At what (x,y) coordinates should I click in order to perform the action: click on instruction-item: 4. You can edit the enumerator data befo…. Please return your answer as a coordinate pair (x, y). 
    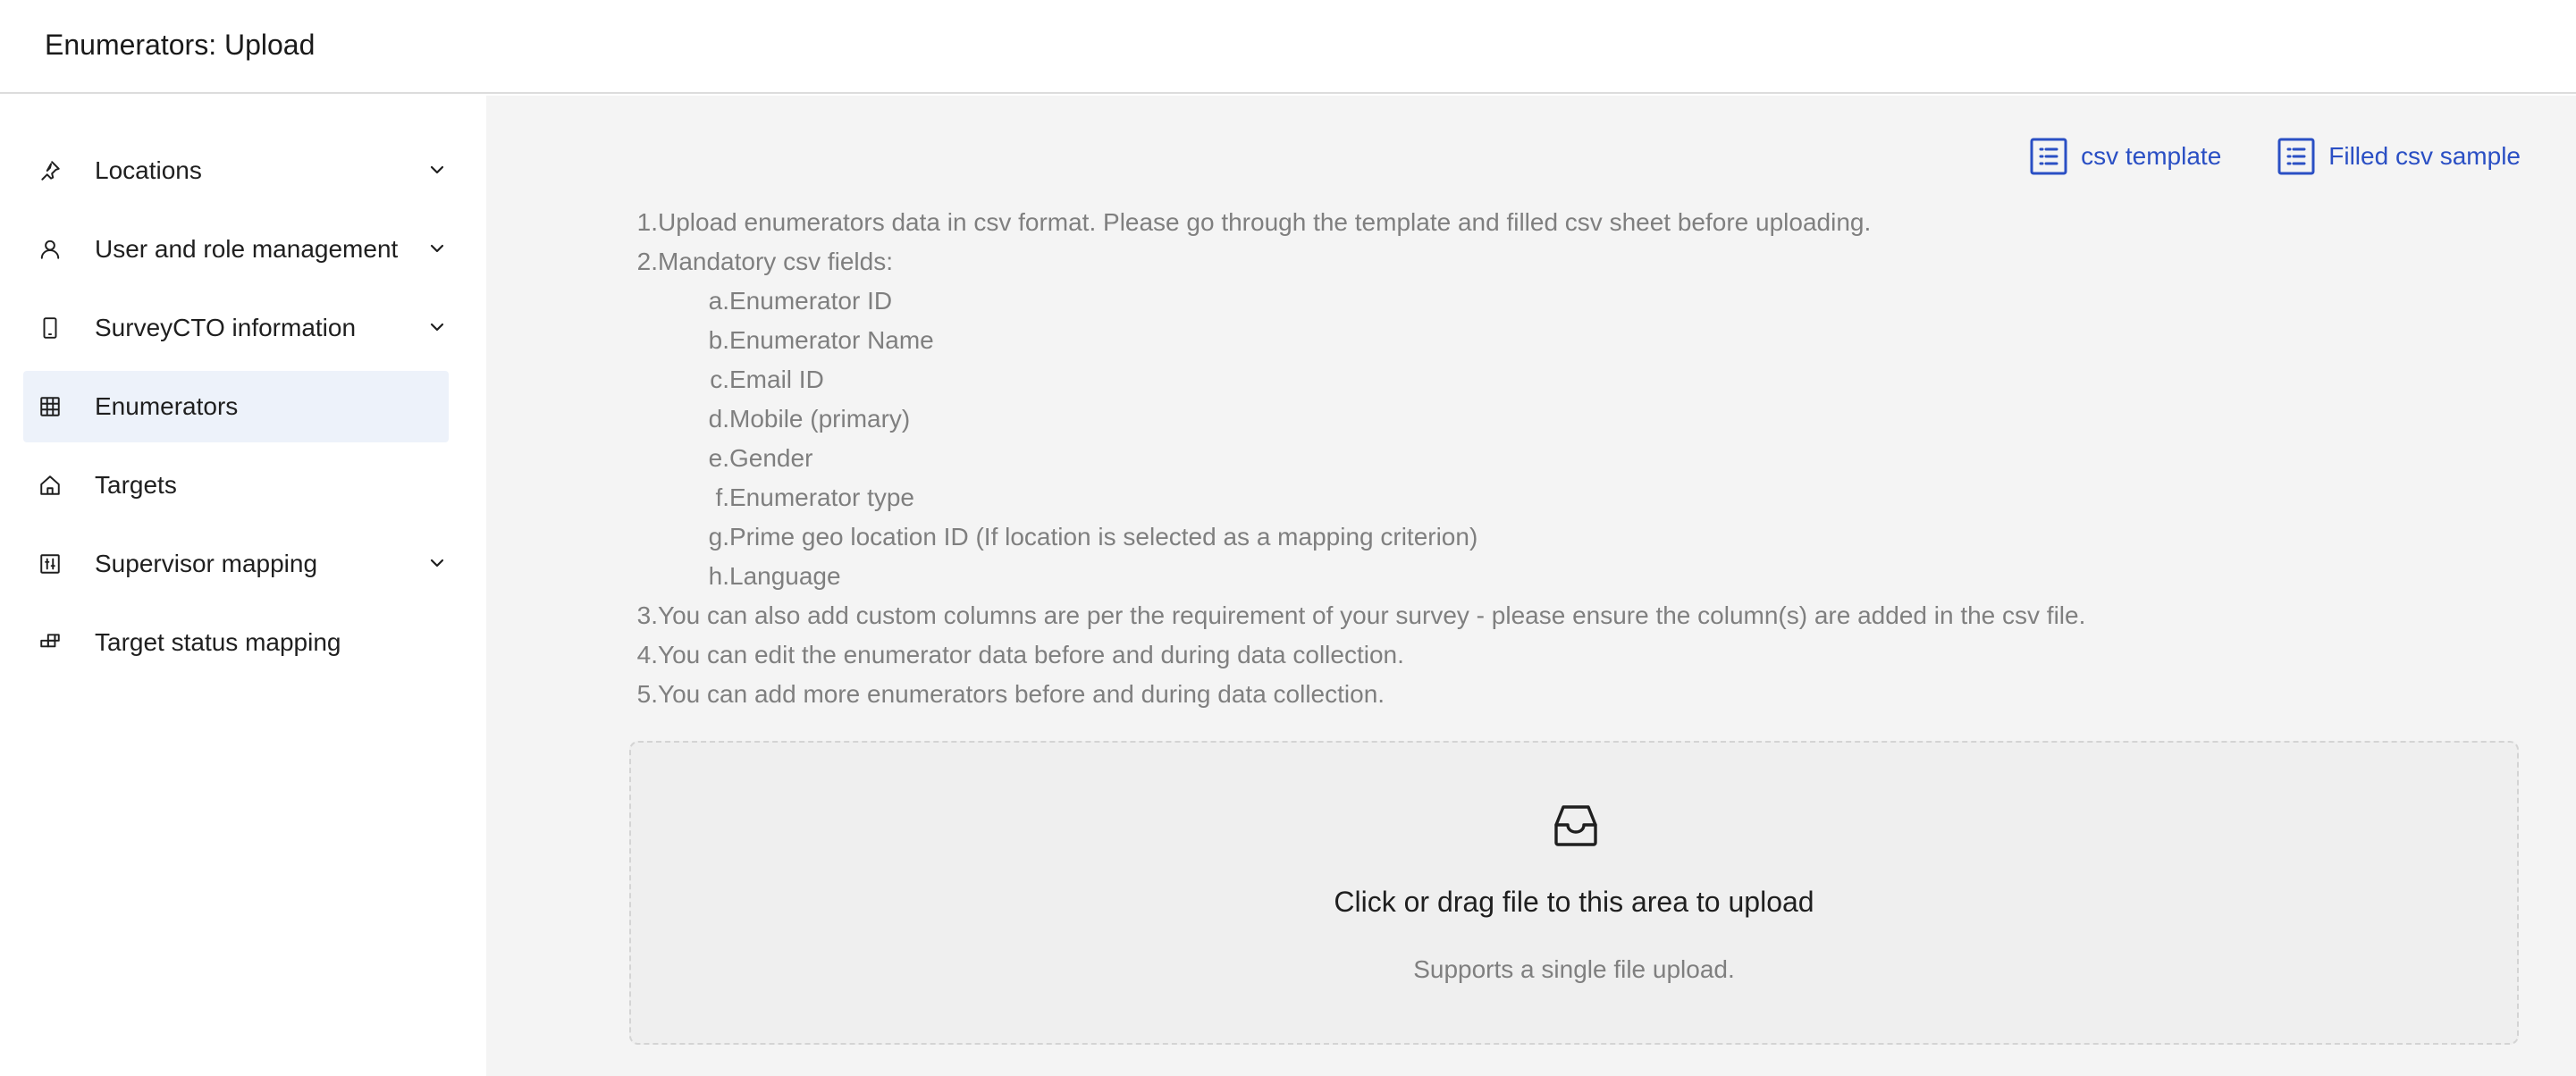
    Looking at the image, I should click on (1570, 655).